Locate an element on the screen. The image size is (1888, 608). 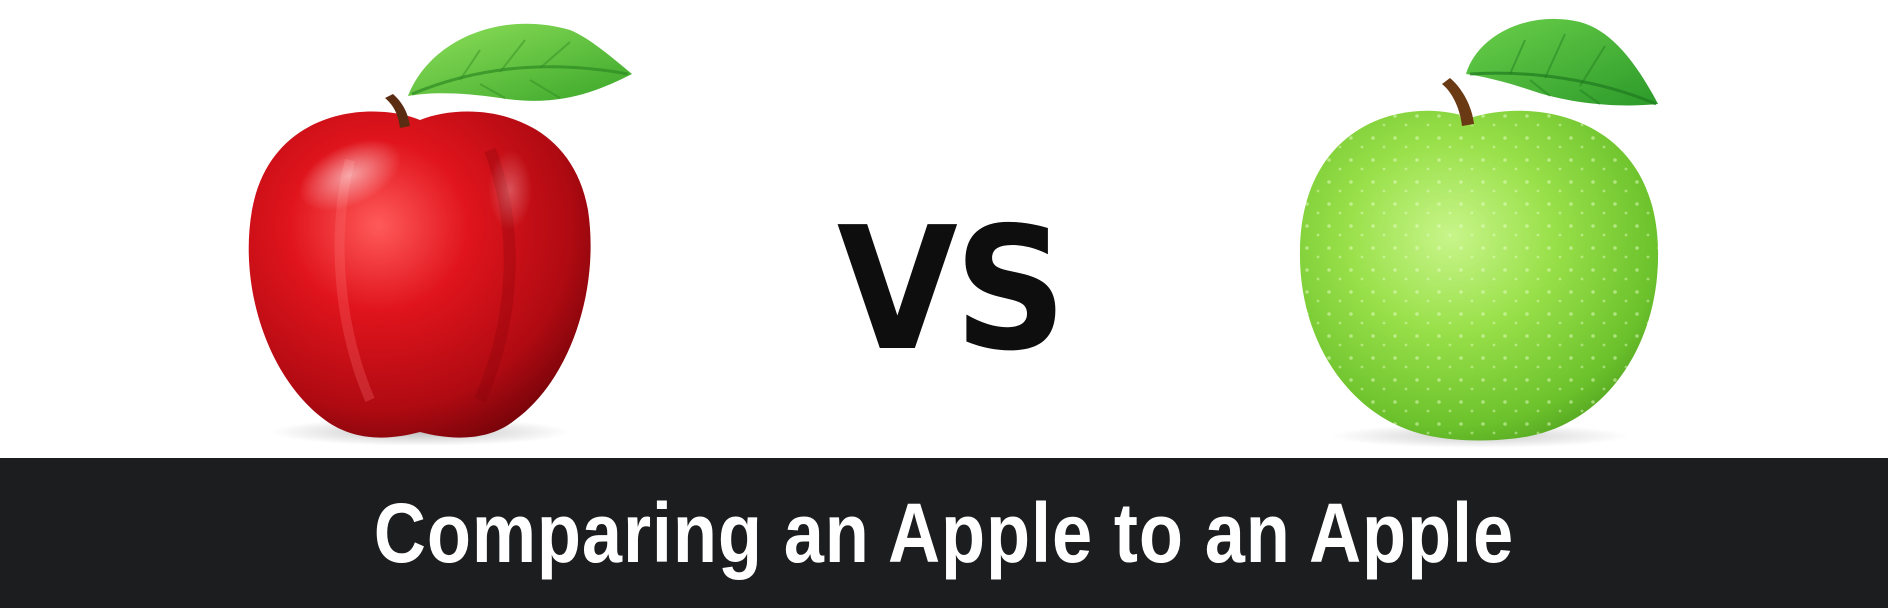
vs-label: VS is located at coordinates (951, 290).